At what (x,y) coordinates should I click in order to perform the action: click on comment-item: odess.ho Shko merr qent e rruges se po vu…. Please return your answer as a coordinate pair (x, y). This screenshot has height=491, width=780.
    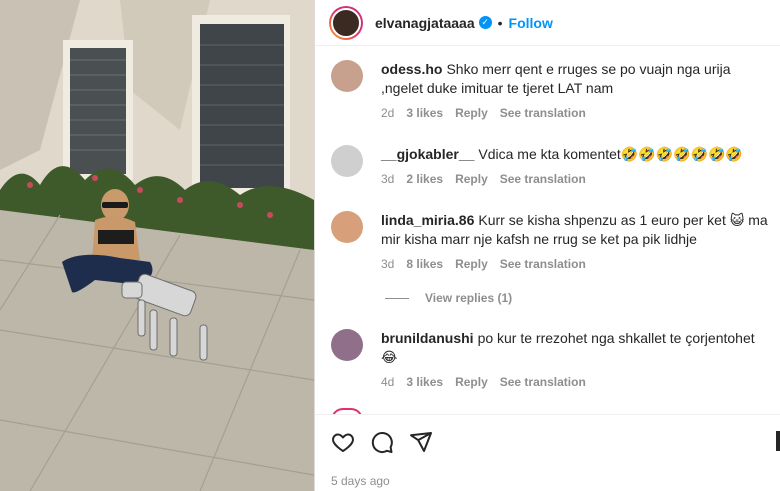
    Looking at the image, I should click on (550, 91).